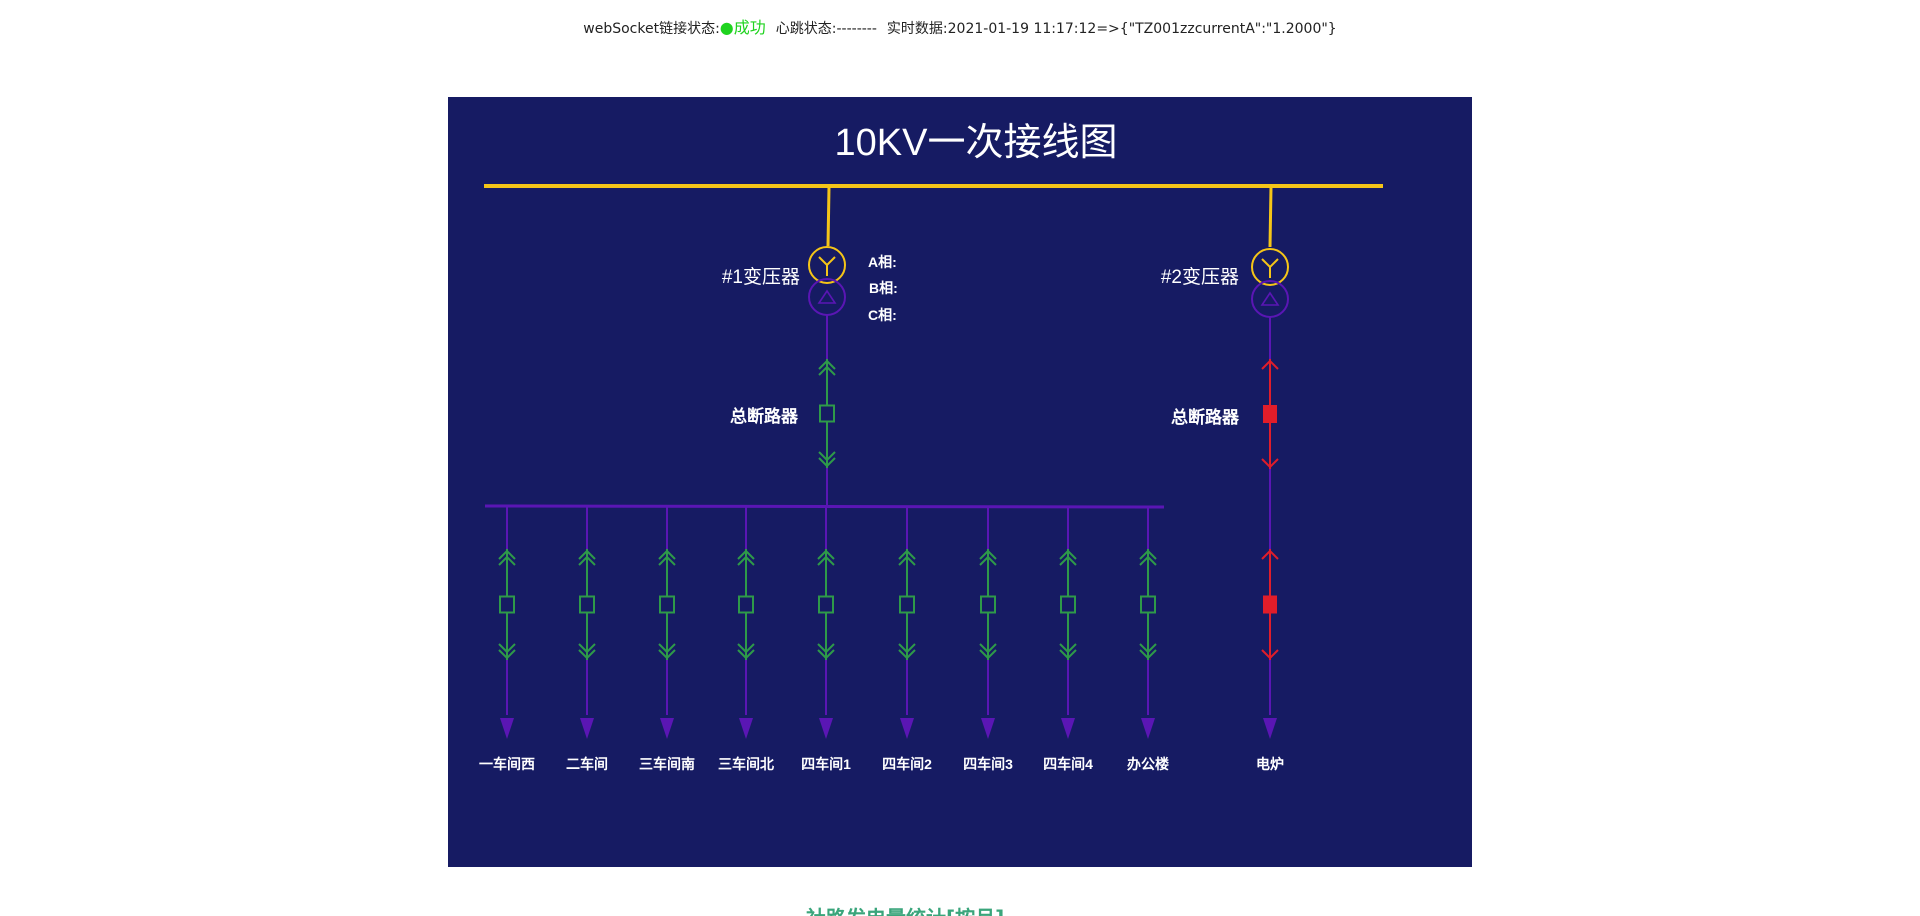 The height and width of the screenshot is (916, 1920). Describe the element at coordinates (907, 764) in the screenshot. I see `feeder-label: 四车间2` at that location.